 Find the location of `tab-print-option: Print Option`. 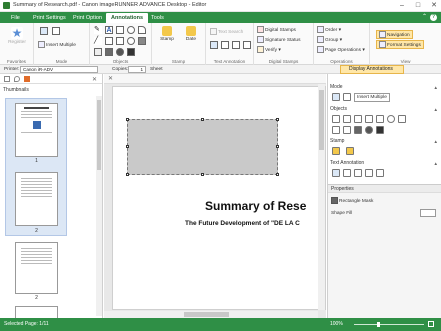

tab-print-option: Print Option is located at coordinates (87, 18).